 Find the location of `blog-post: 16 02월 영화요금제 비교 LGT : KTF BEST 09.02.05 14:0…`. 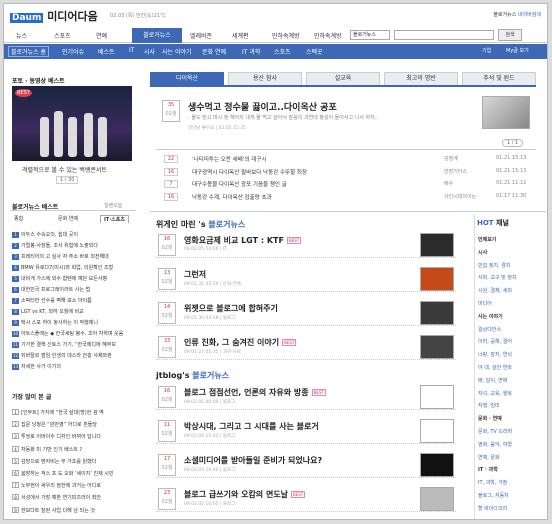

blog-post: 16 02월 영화요금제 비교 LGT : KTF BEST 09.02.05 14:0… is located at coordinates (306, 245).